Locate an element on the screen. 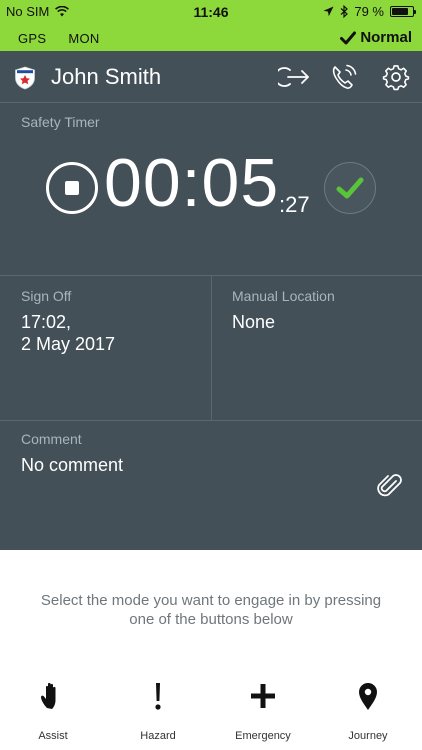 The height and width of the screenshot is (750, 422). emergency-button: Emergency is located at coordinates (263, 711).